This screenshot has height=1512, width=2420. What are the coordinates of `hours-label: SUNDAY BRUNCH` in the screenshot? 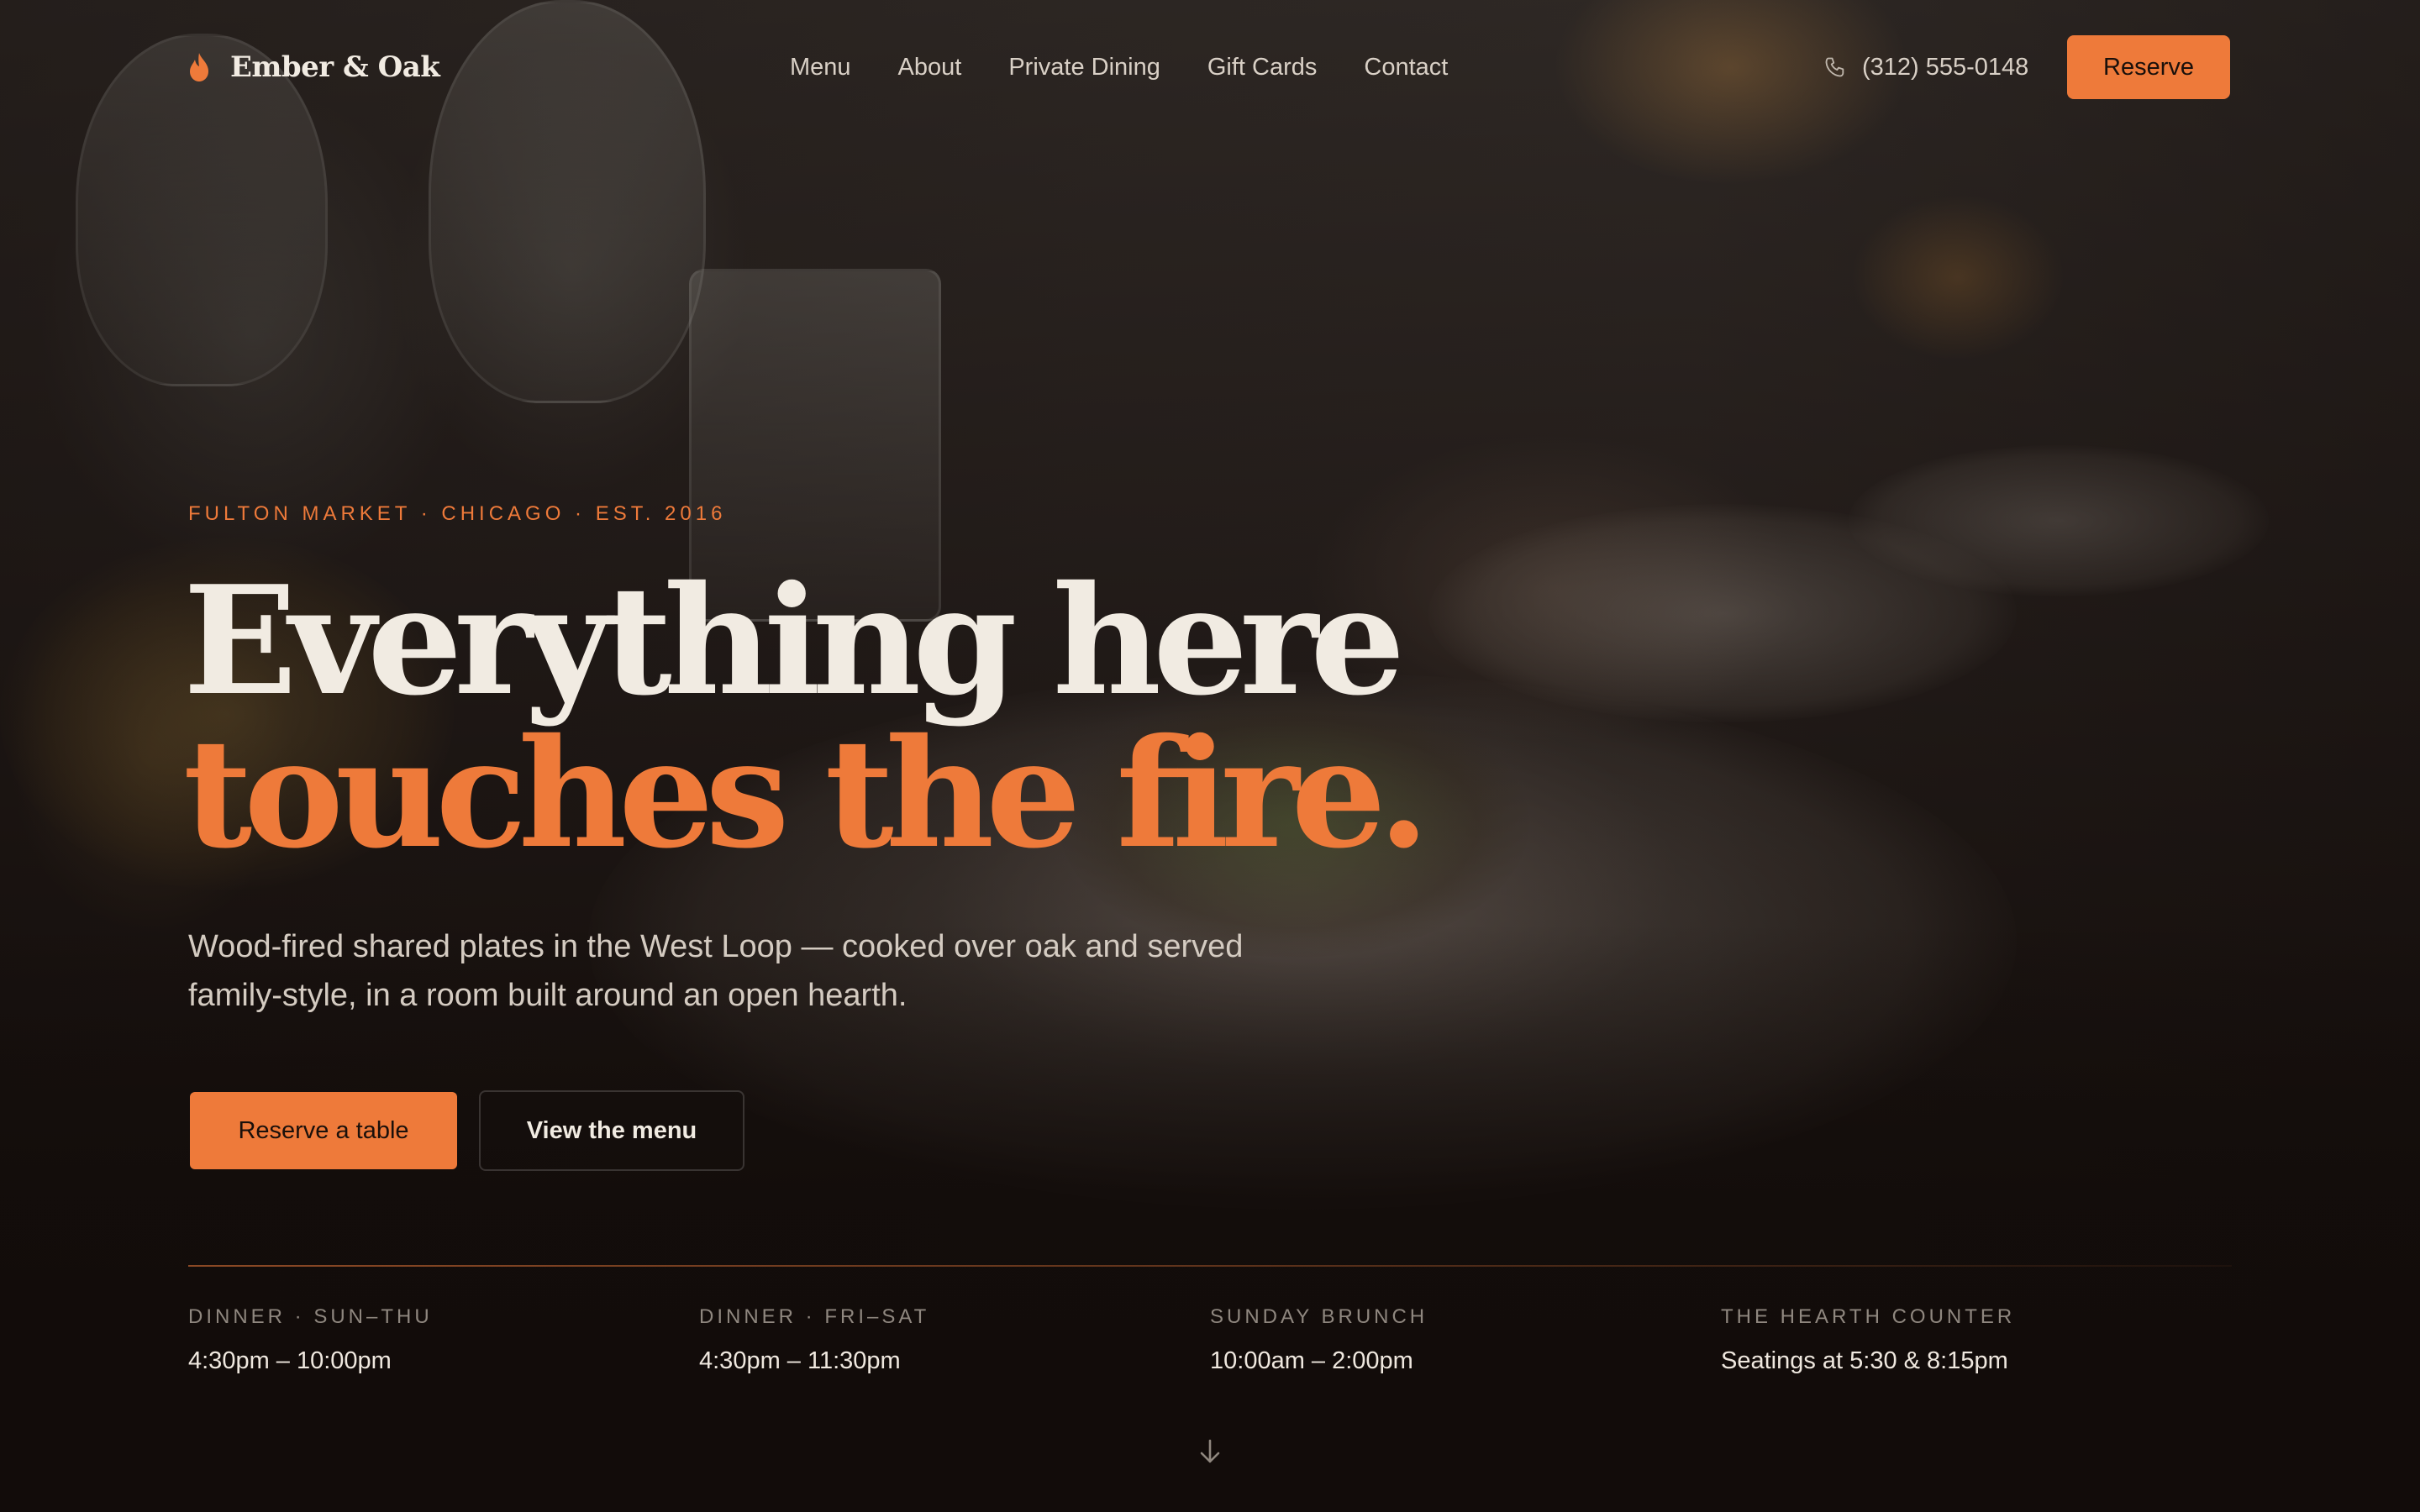 It's located at (1319, 1316).